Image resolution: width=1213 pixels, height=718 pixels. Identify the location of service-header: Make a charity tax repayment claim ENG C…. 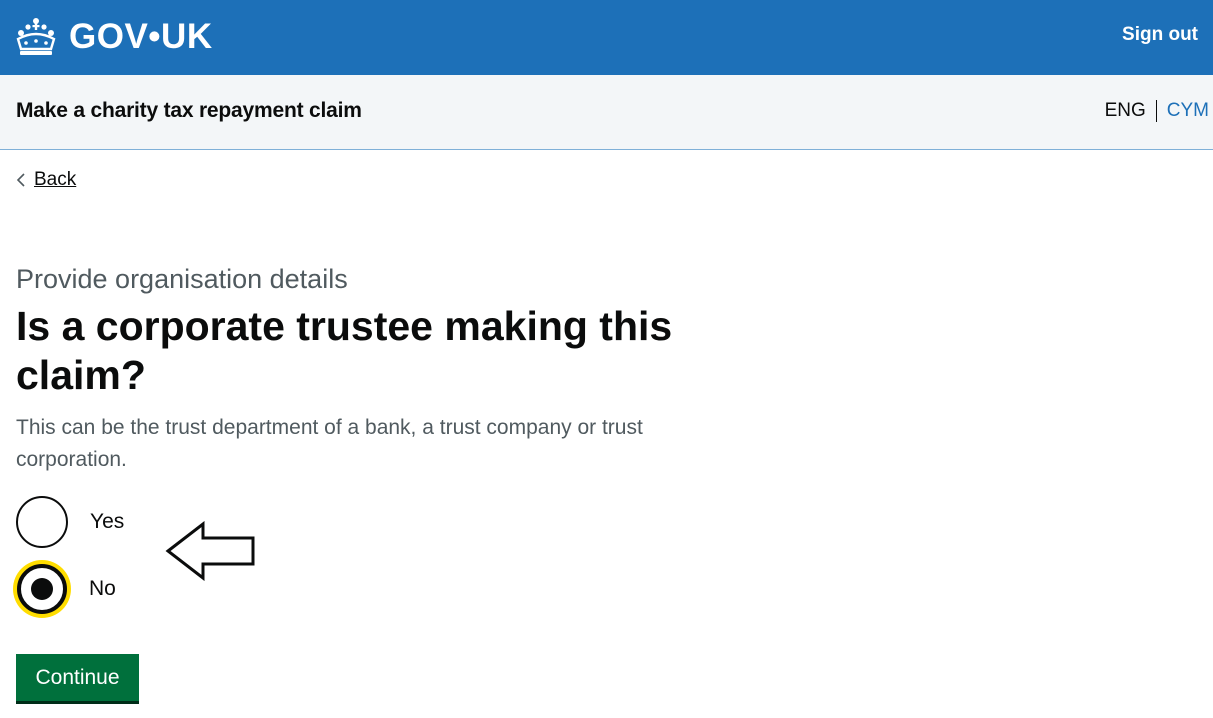
(606, 112).